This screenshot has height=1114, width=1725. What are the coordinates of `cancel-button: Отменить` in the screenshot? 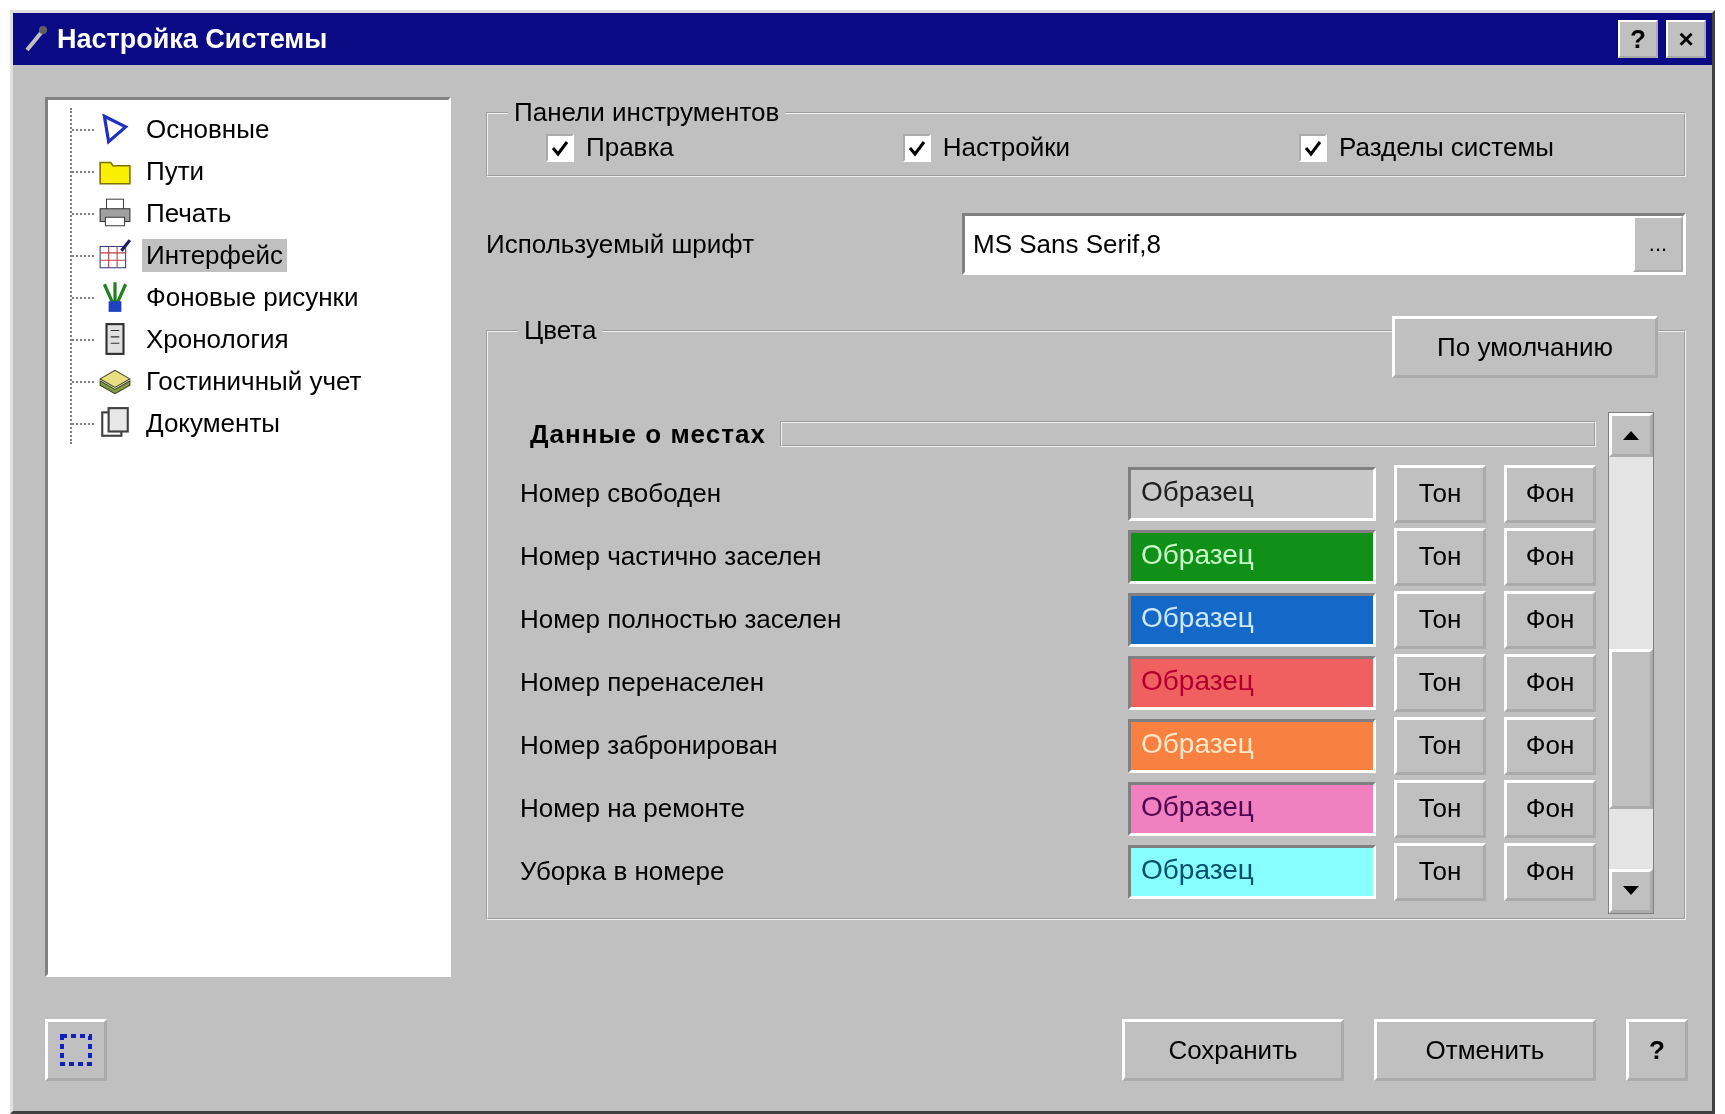 It's located at (1485, 1050).